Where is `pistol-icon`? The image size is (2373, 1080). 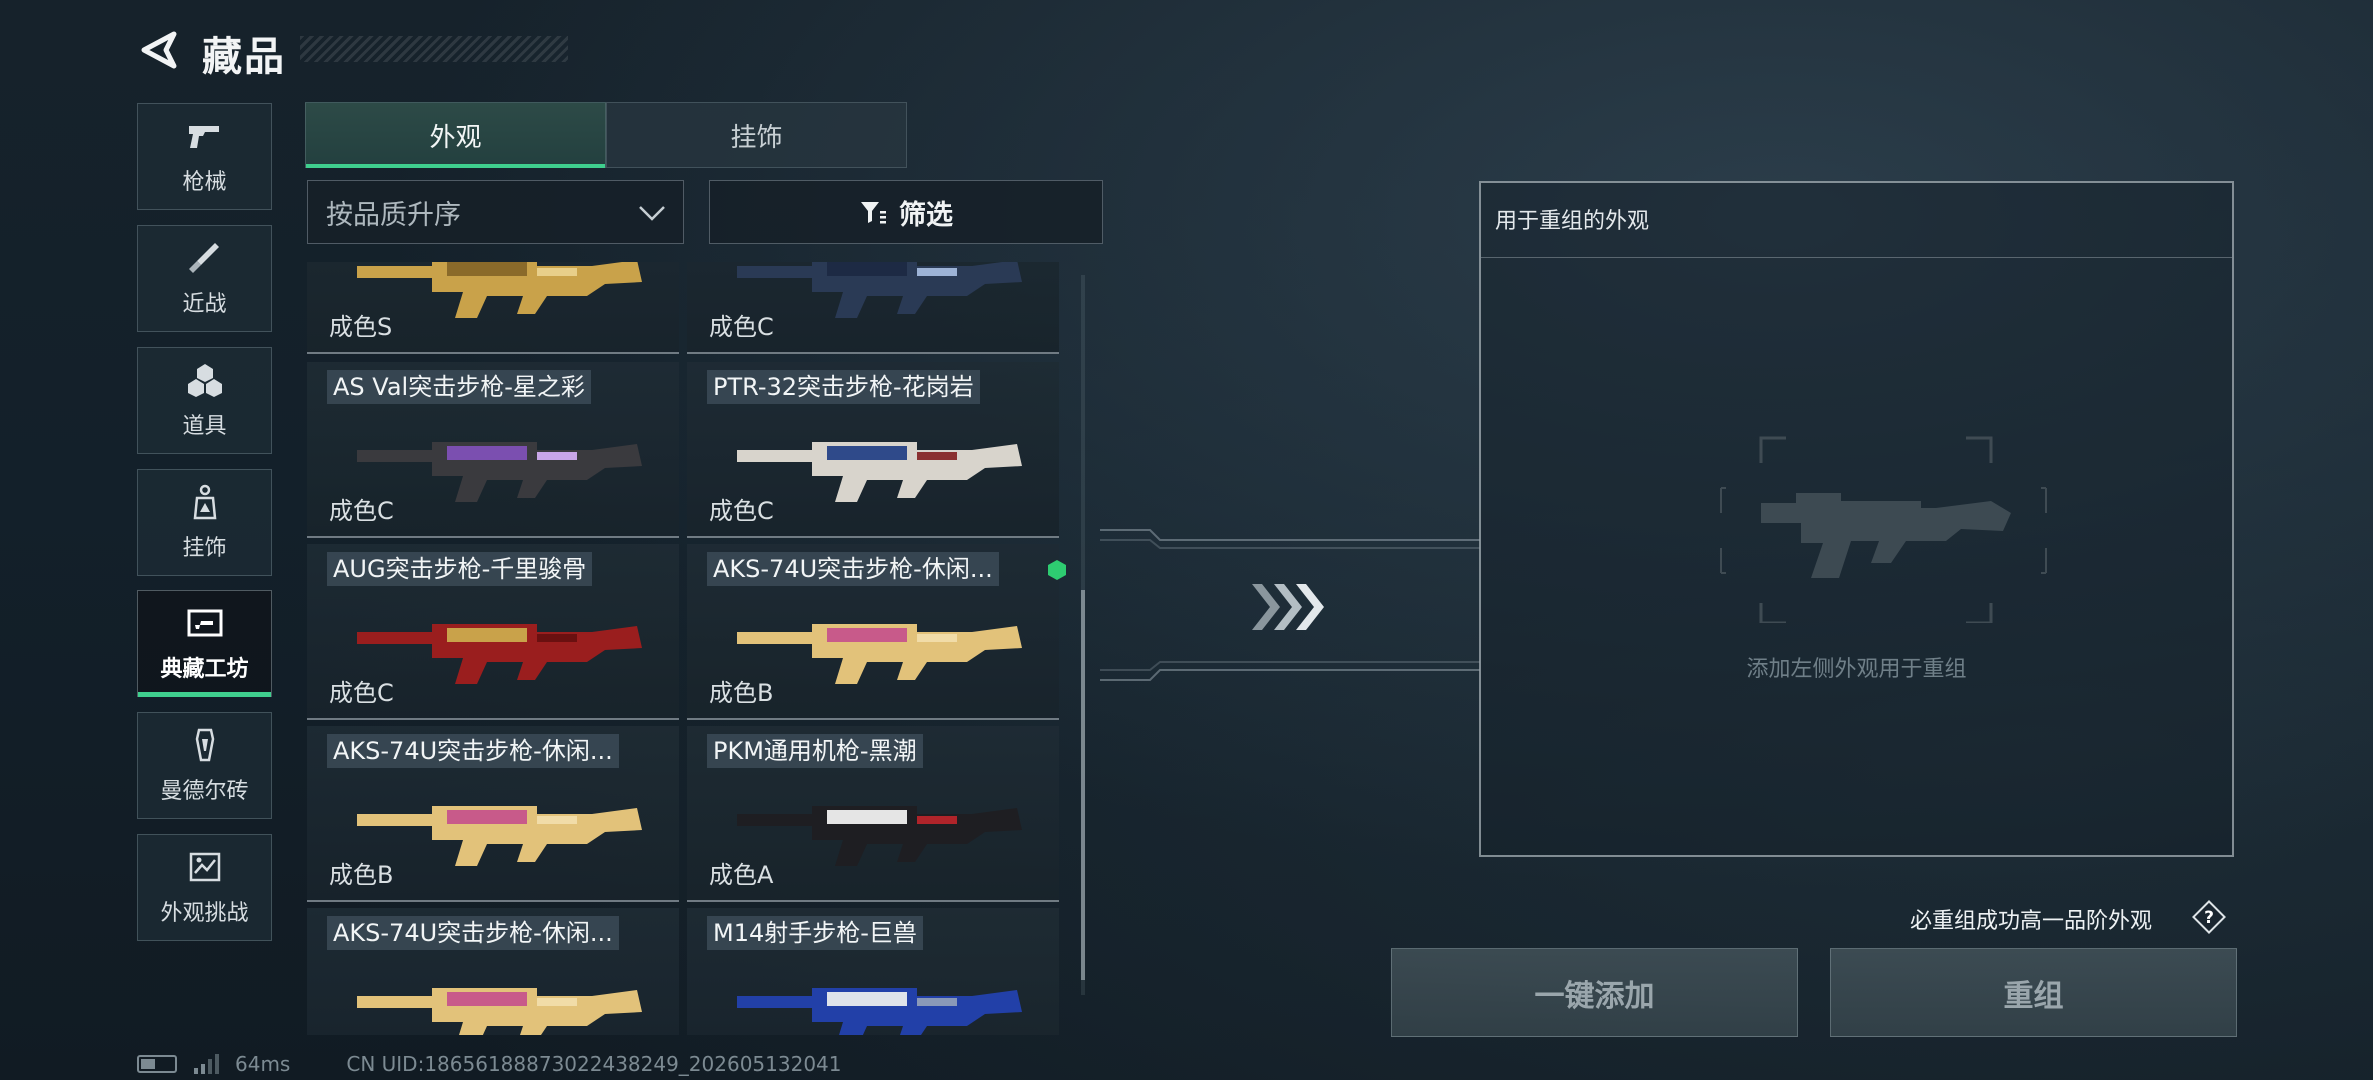
pistol-icon is located at coordinates (203, 136).